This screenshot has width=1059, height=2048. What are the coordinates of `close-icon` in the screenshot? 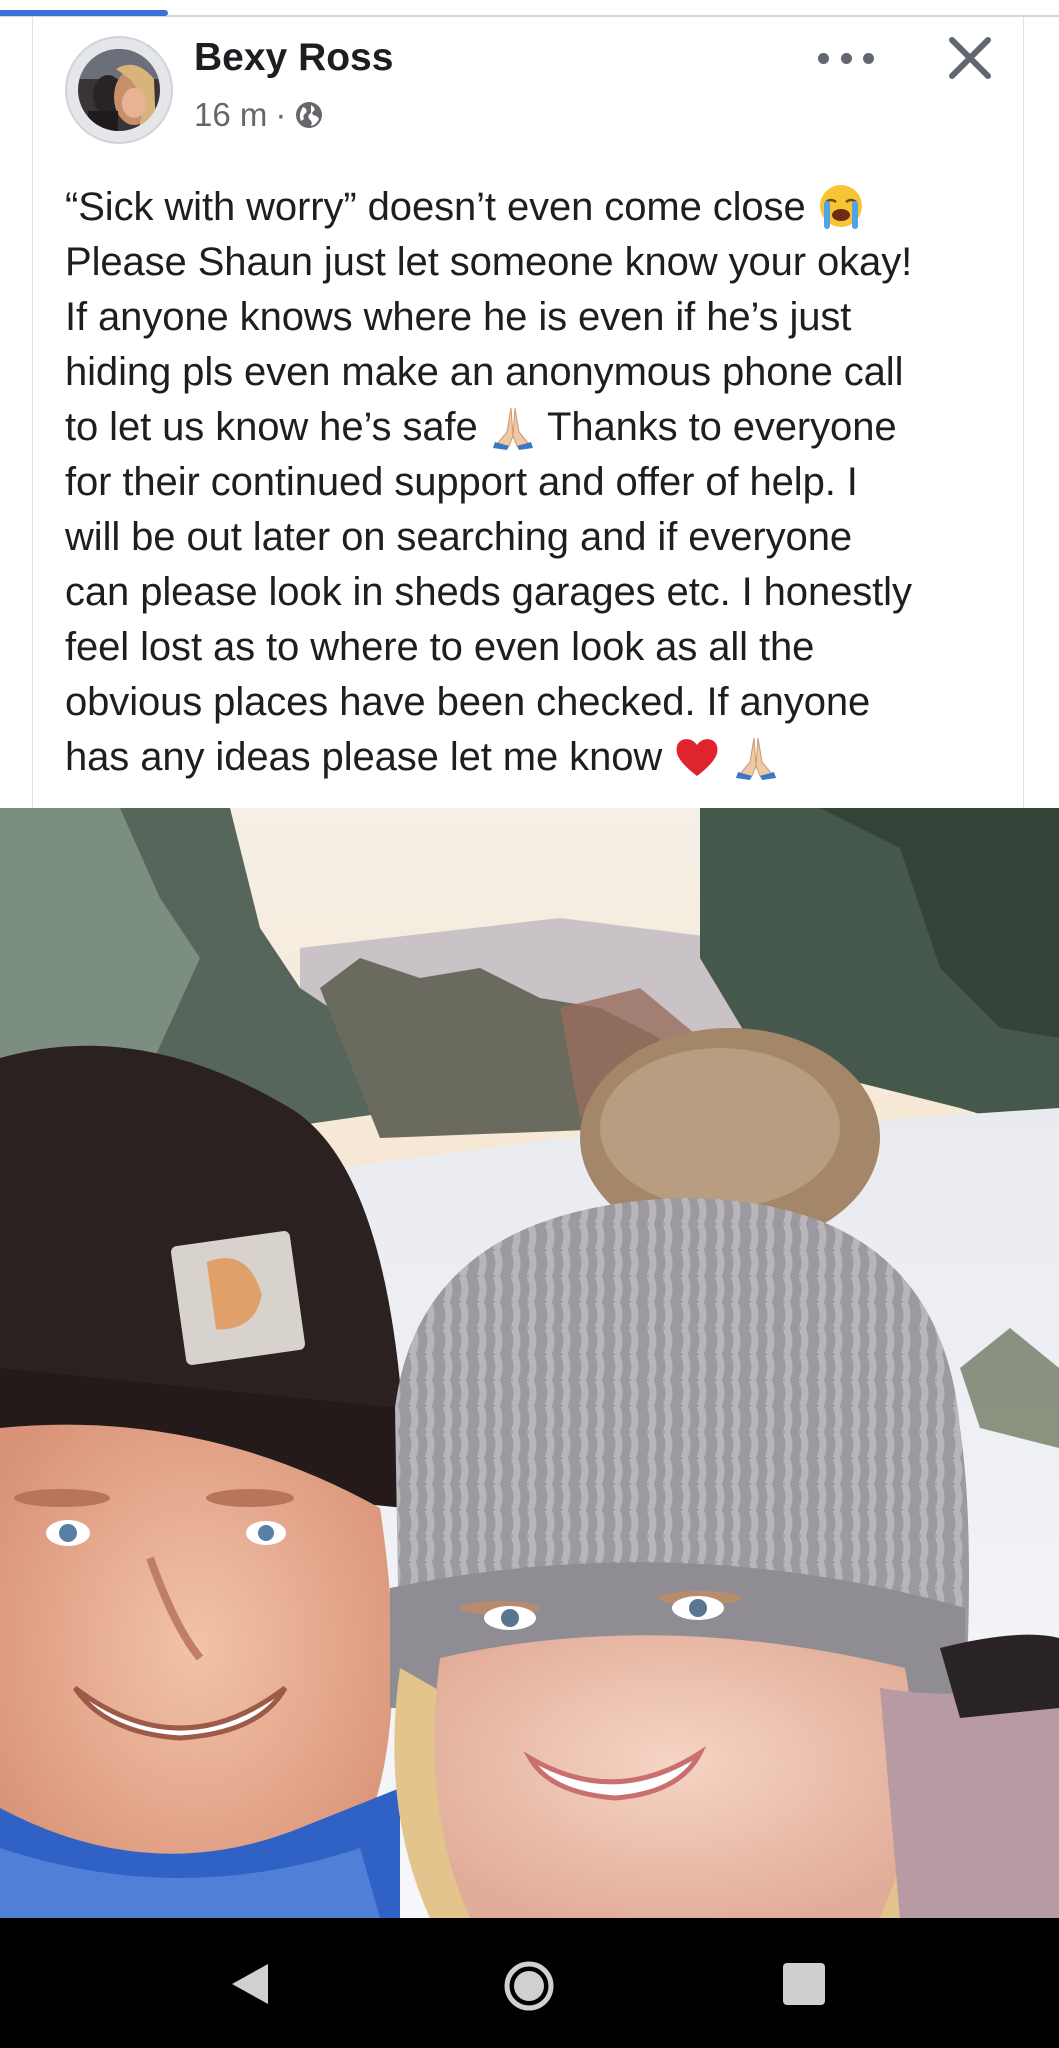 It's located at (970, 58).